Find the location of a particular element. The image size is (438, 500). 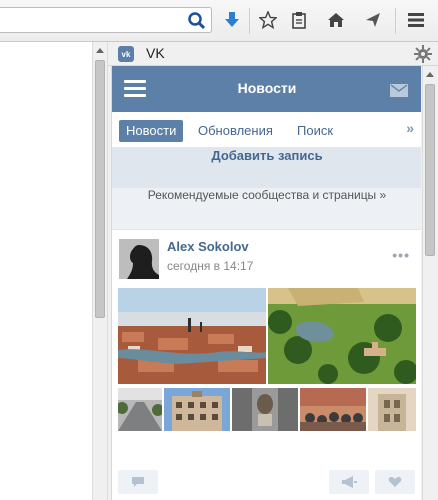

page-title: Новости is located at coordinates (267, 88).